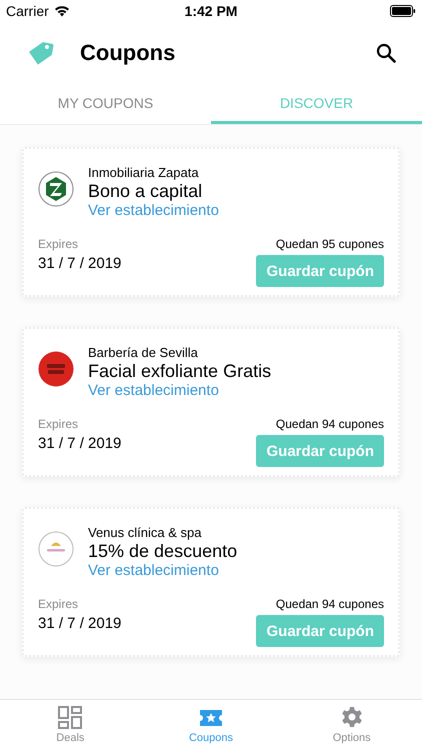 The image size is (422, 750). I want to click on tab: MY COUPONS, so click(105, 104).